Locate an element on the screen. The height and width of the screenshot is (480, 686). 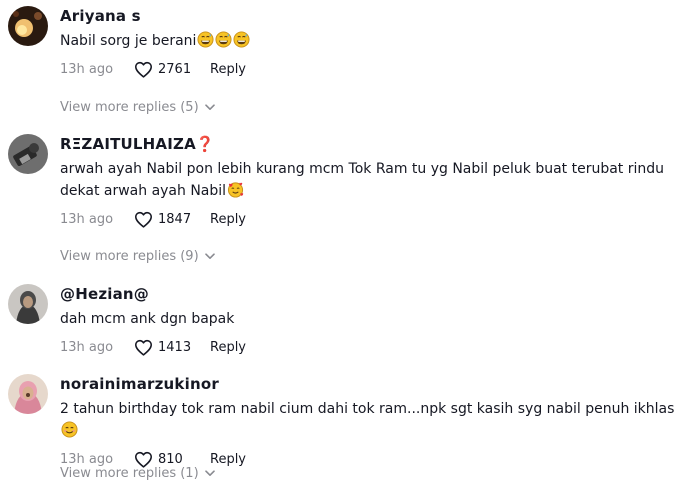
view-more-replies: View more replies (9) is located at coordinates (137, 256).